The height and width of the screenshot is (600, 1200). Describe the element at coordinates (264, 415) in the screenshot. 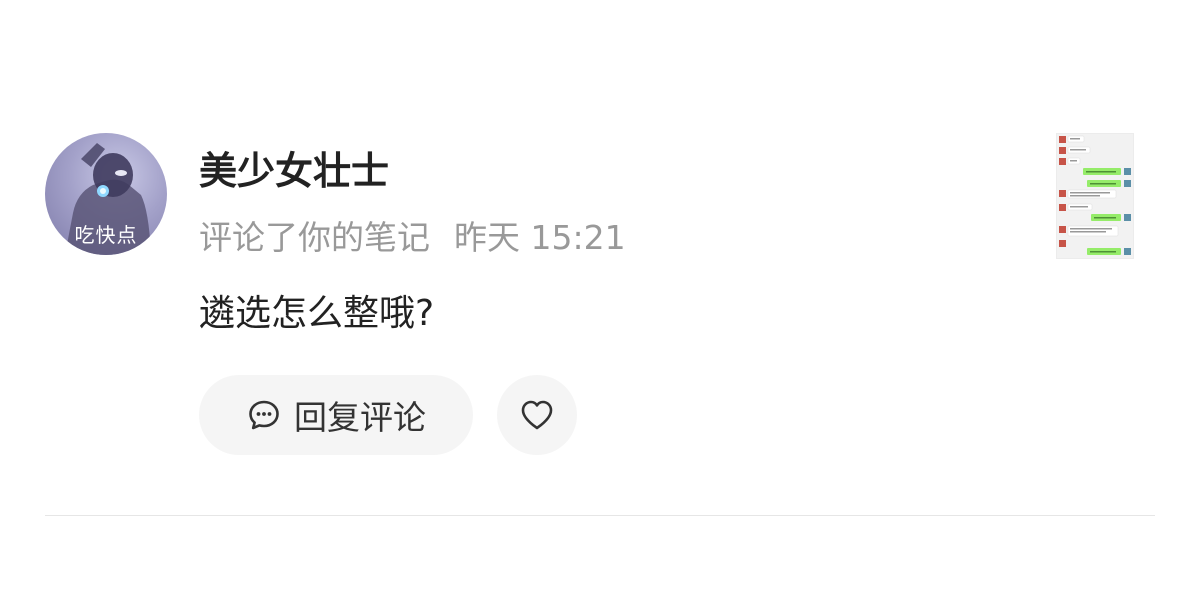

I see `comment-bubble-icon` at that location.